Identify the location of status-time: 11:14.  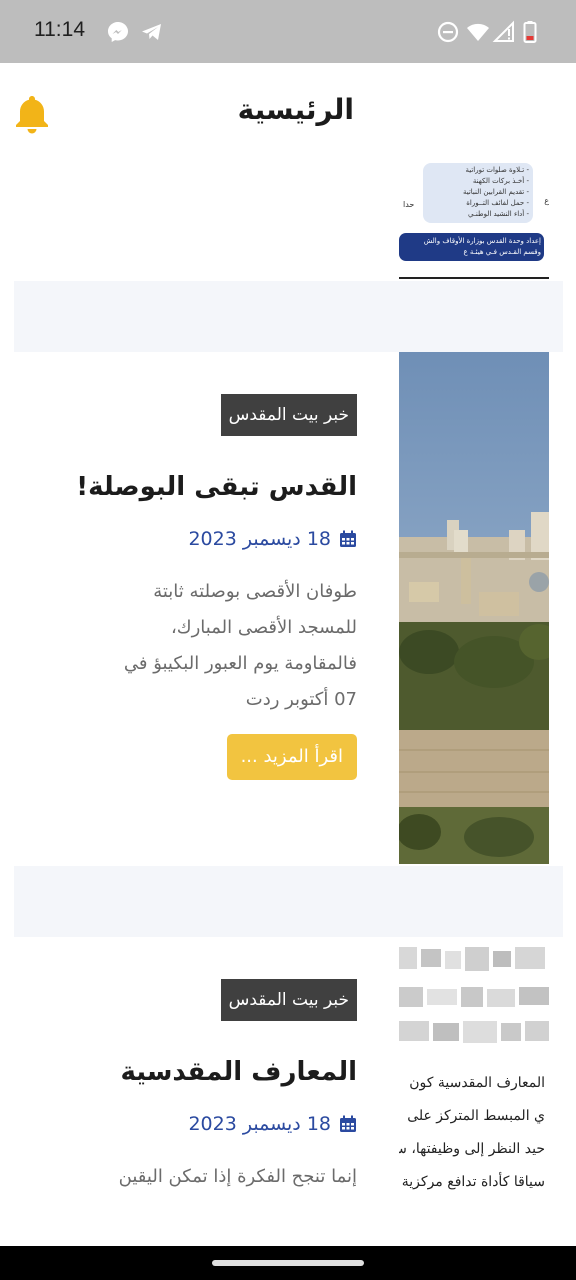
(59, 29).